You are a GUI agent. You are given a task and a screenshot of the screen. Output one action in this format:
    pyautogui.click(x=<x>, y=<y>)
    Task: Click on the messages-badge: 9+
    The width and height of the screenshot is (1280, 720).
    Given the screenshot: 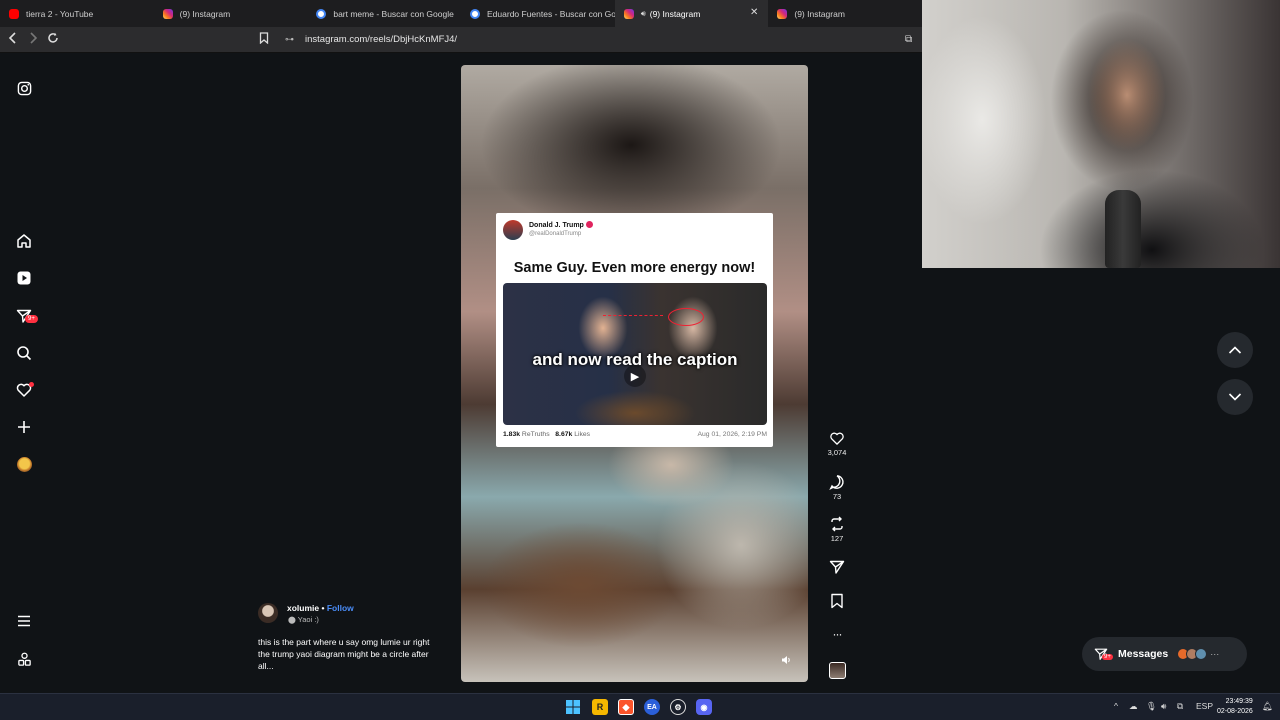 What is the action you would take?
    pyautogui.click(x=31, y=319)
    